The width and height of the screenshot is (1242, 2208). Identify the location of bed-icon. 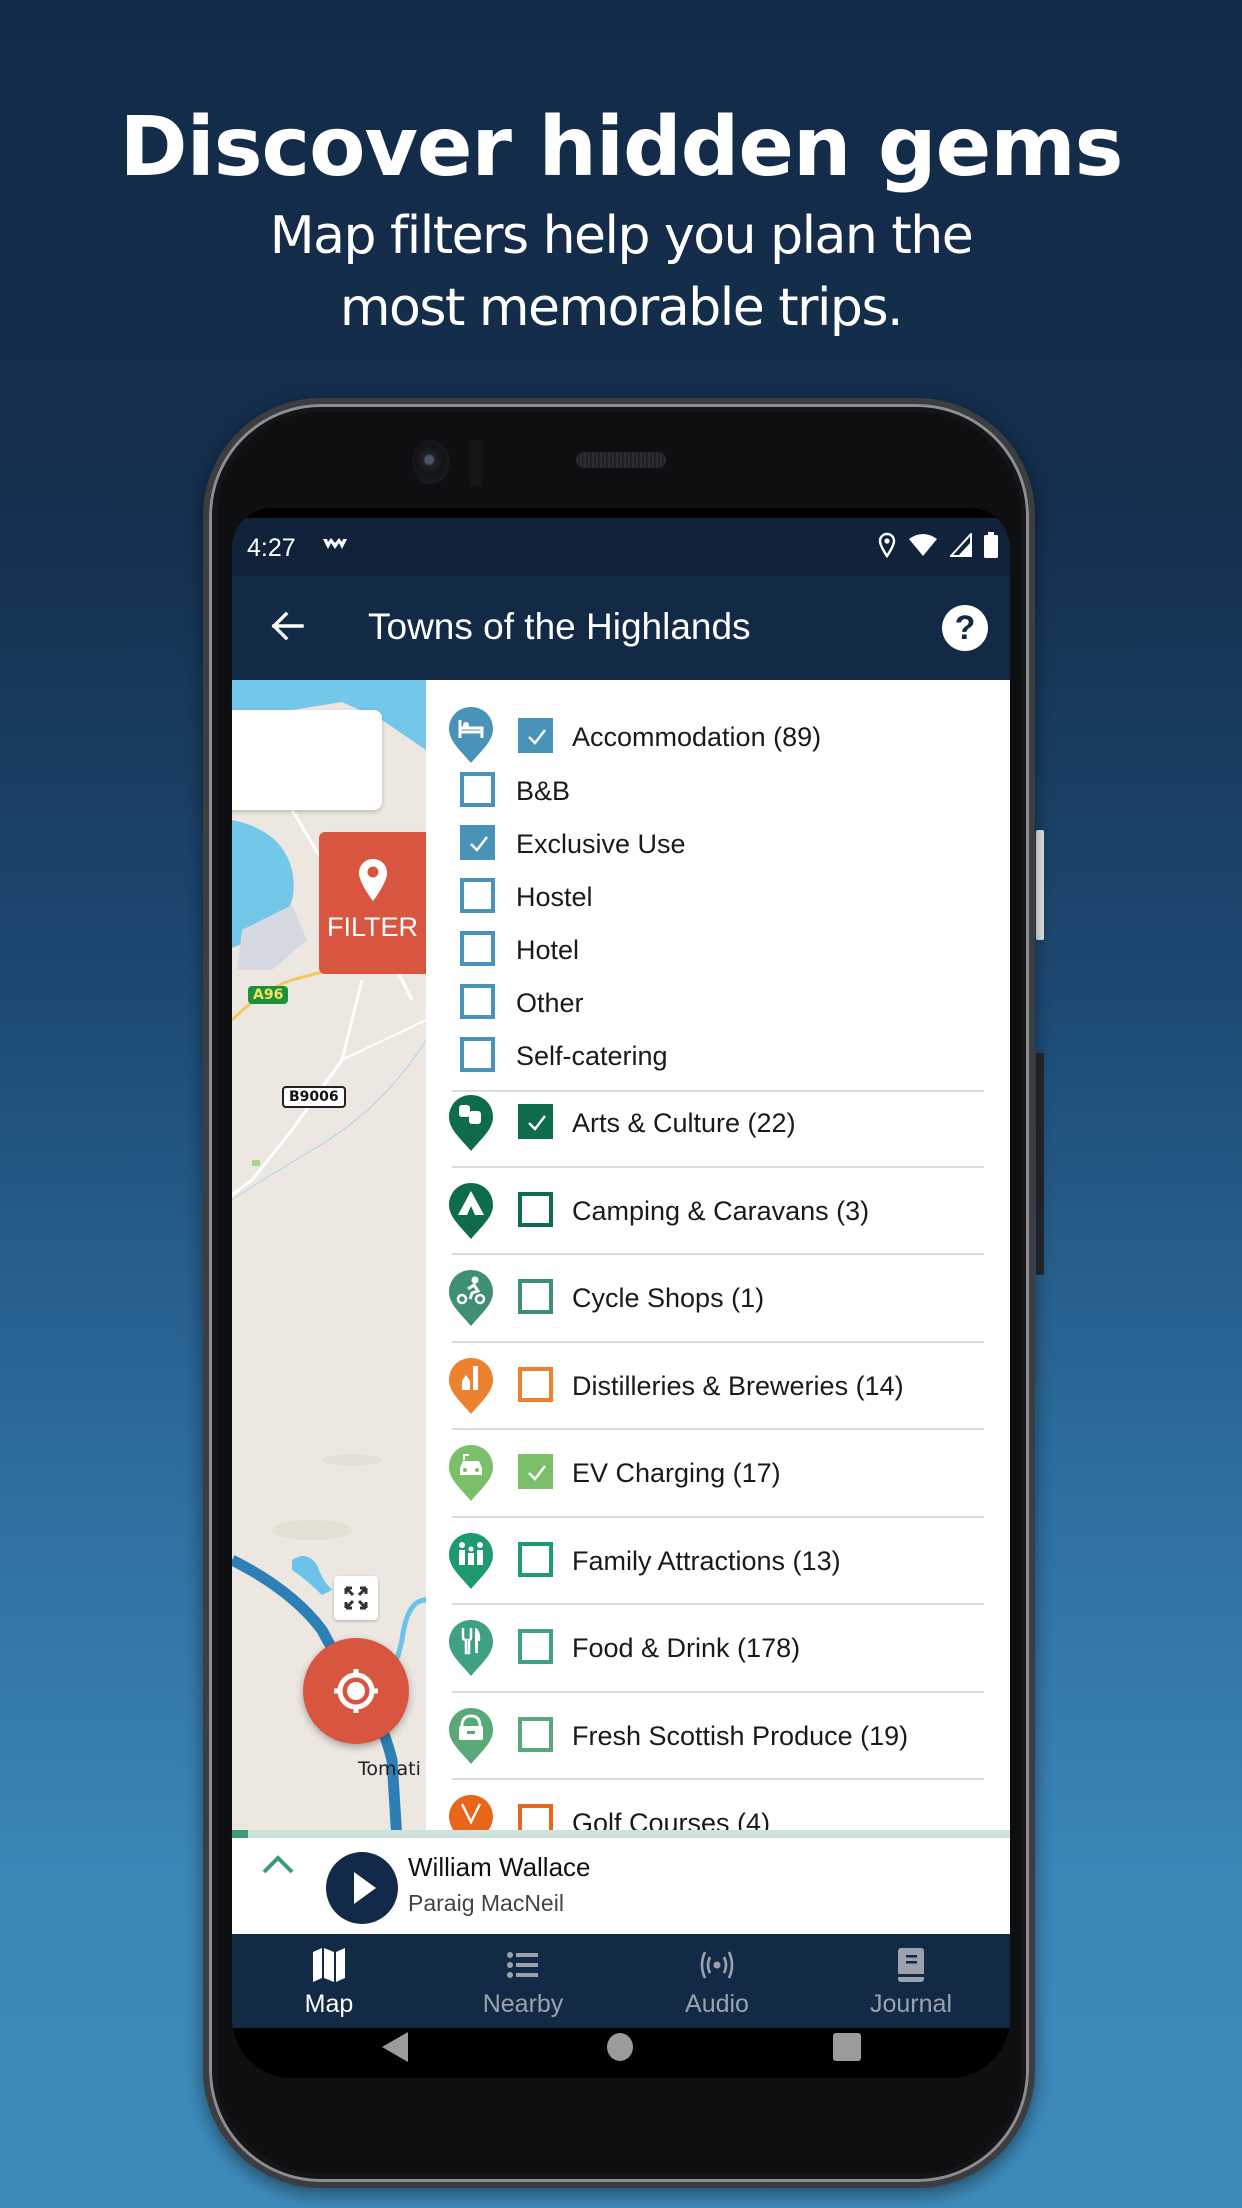
(471, 735).